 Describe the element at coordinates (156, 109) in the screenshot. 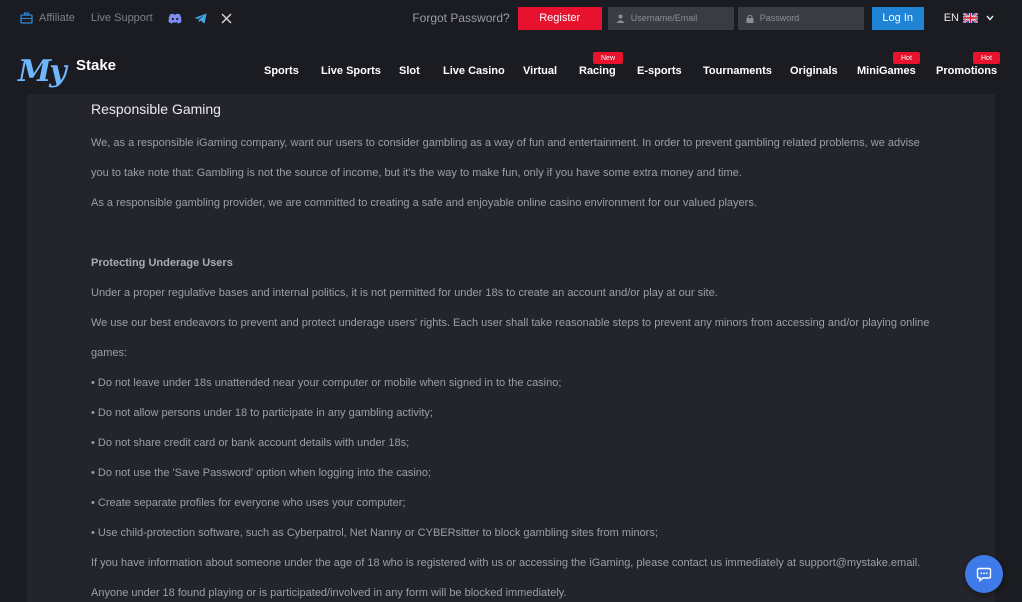

I see `page-title: Responsible Gaming` at that location.